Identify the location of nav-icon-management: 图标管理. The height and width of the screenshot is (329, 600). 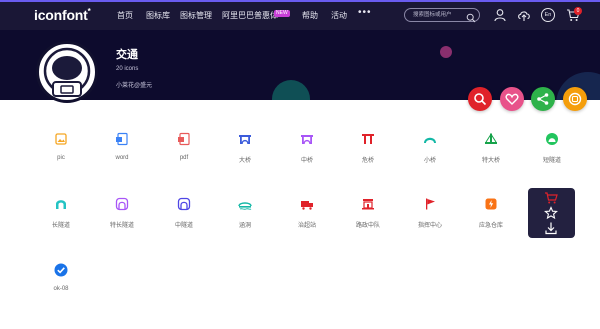
(196, 15).